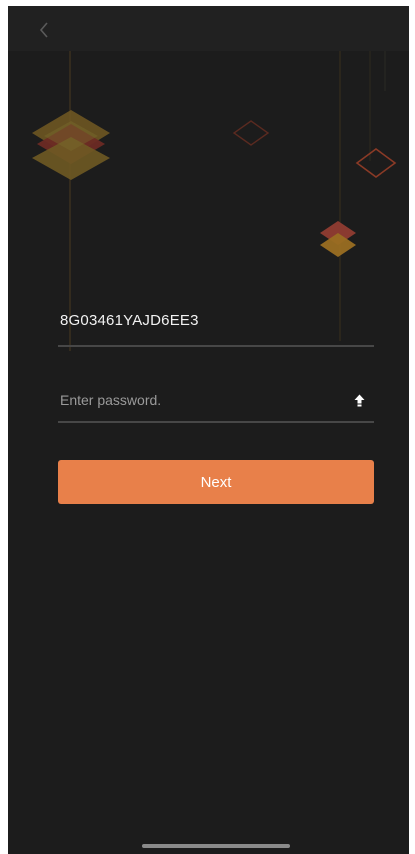 This screenshot has width=415, height=854. What do you see at coordinates (129, 320) in the screenshot?
I see `account-id-text: 8G03461YAJD6EE3` at bounding box center [129, 320].